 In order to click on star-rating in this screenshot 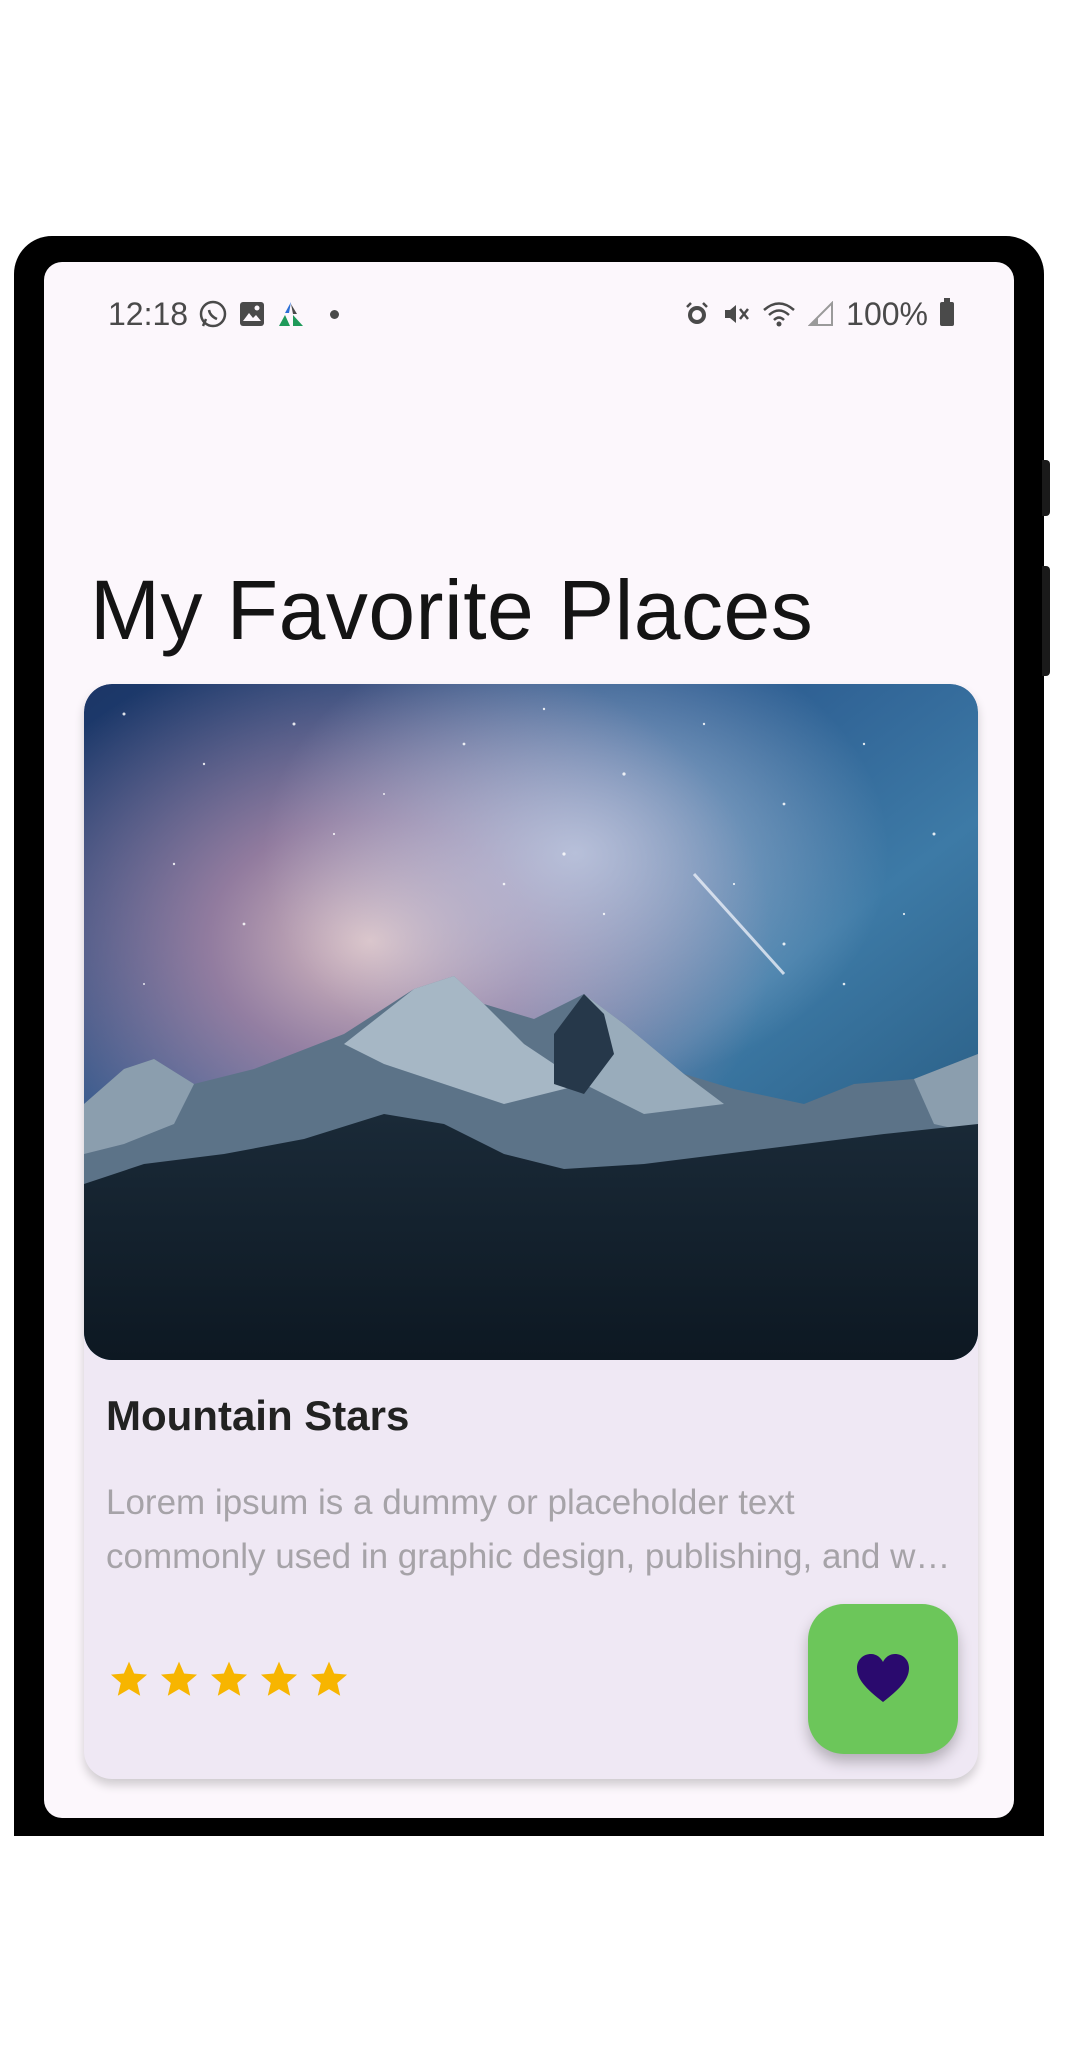, I will do `click(229, 1680)`.